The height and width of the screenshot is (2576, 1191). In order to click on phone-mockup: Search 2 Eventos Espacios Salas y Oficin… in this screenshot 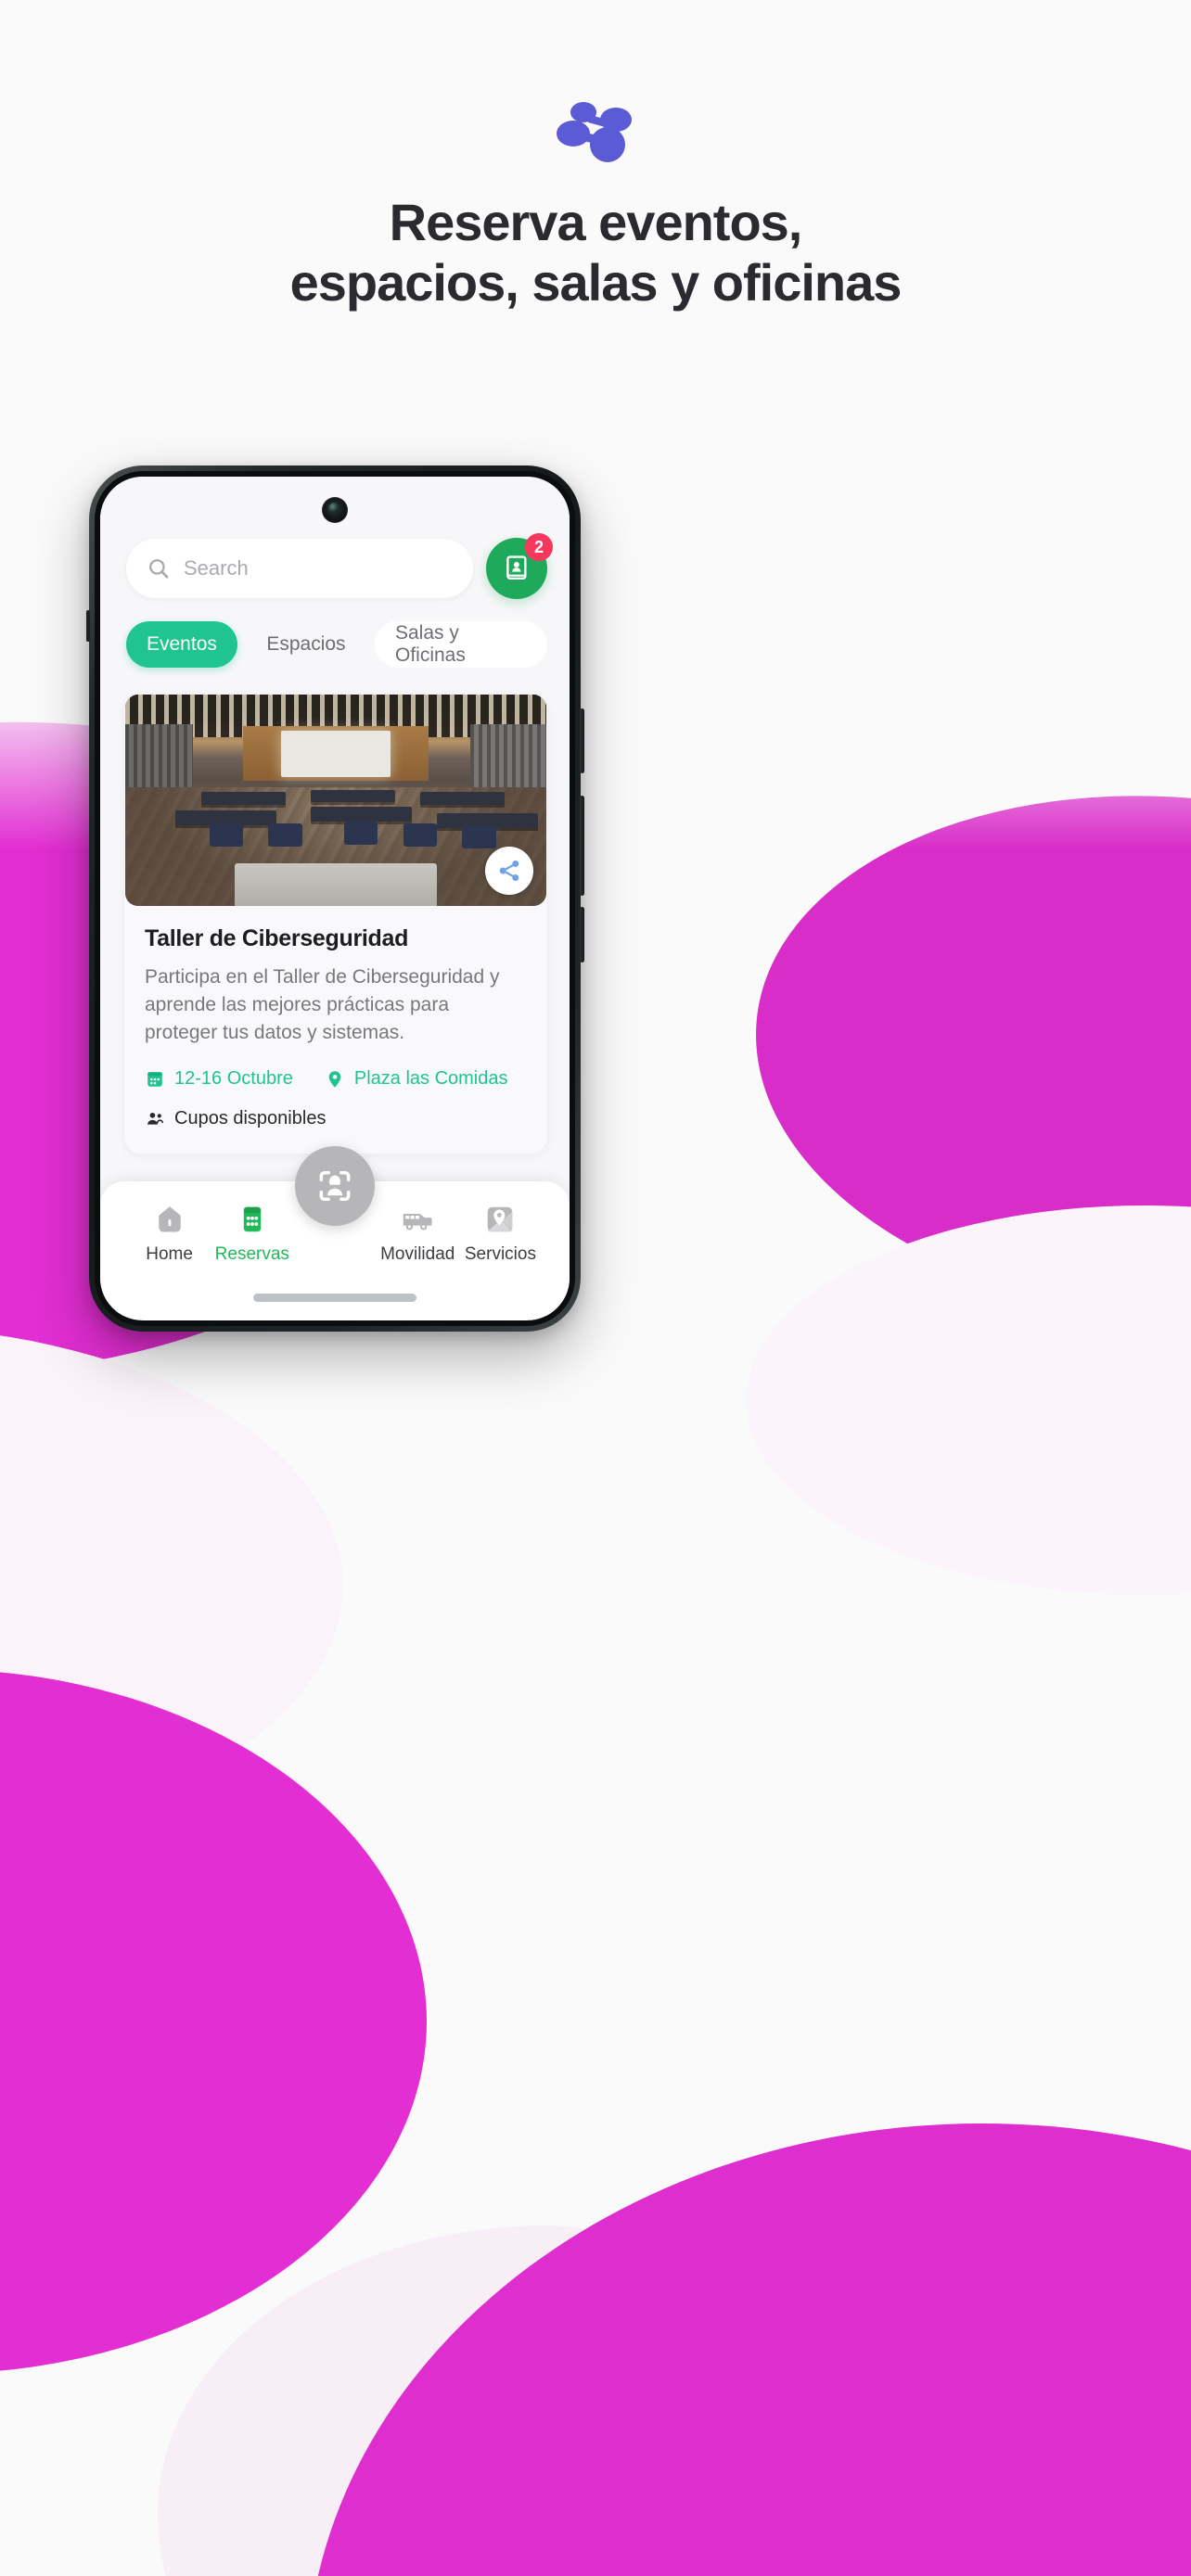, I will do `click(335, 898)`.